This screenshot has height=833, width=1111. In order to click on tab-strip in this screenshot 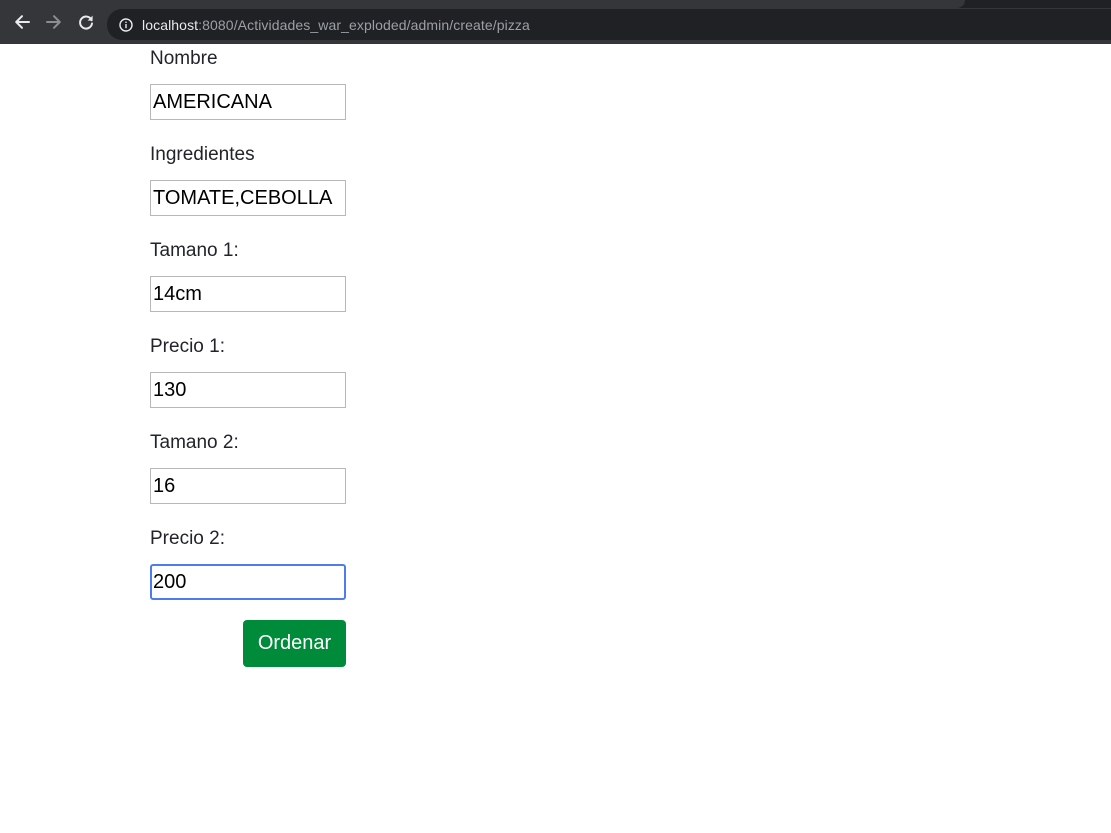, I will do `click(555, 4)`.